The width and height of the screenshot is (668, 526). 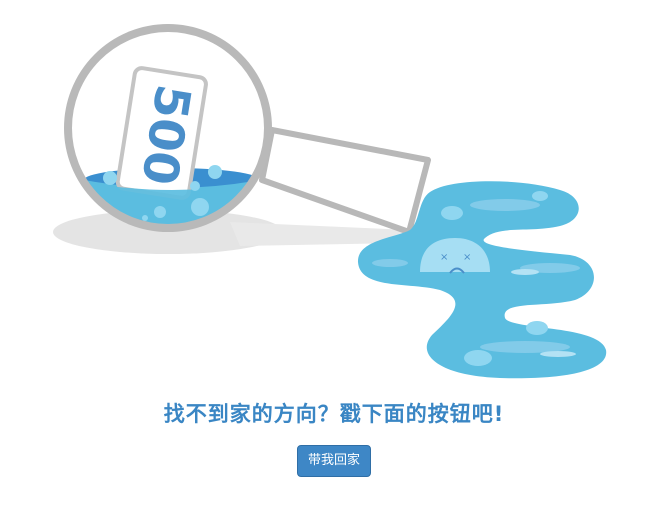 What do you see at coordinates (345, 181) in the screenshot?
I see `magnifier-handle` at bounding box center [345, 181].